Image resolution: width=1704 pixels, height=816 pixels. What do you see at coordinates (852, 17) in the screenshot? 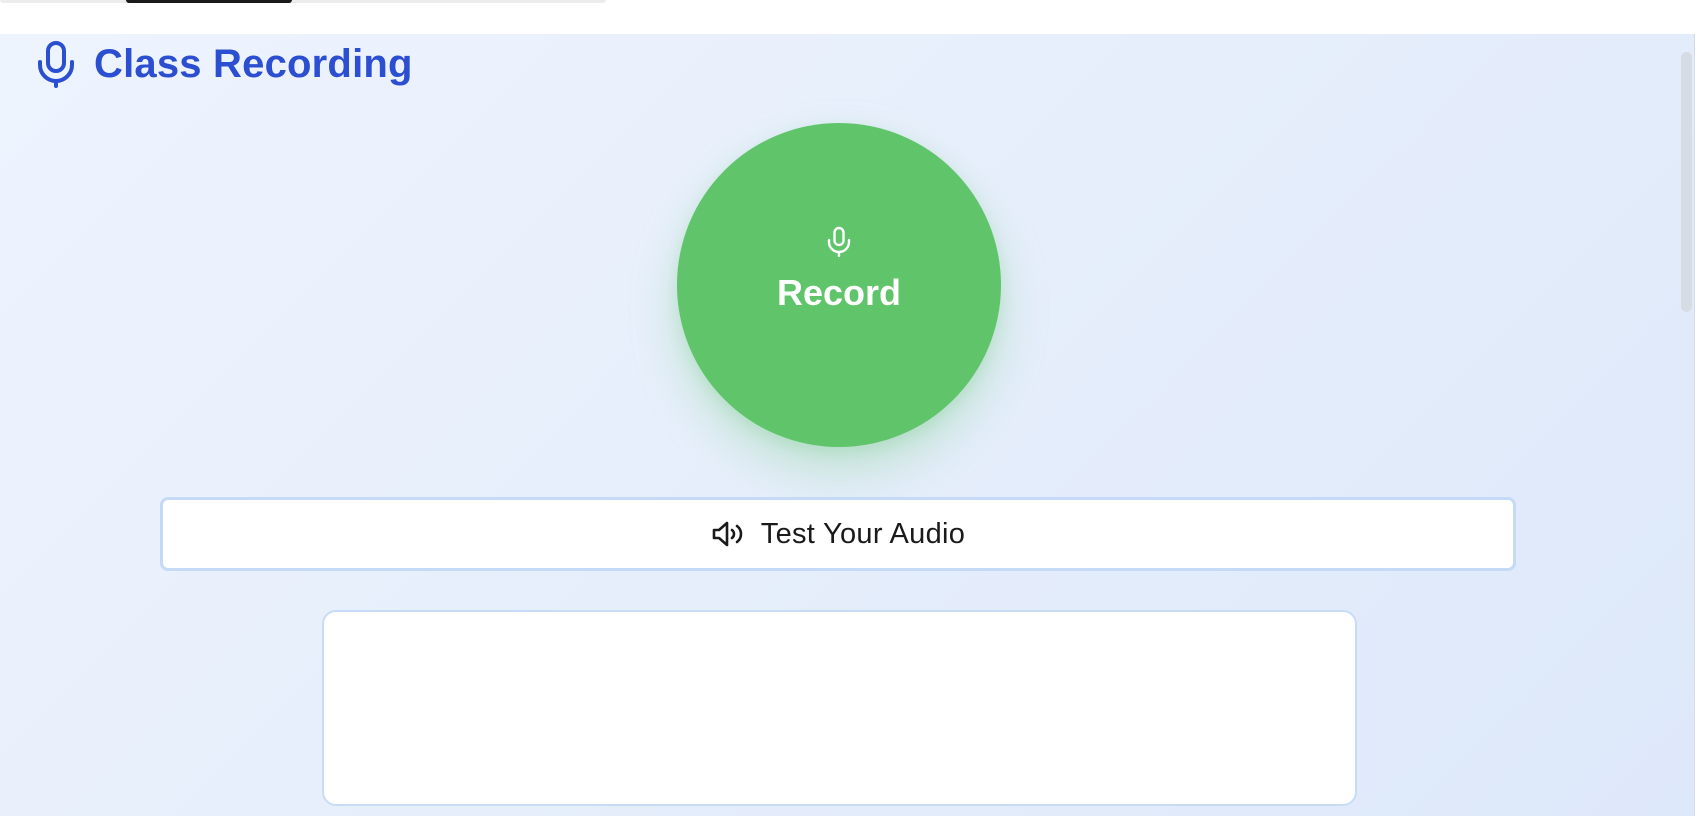
I see `browser-top-strip` at bounding box center [852, 17].